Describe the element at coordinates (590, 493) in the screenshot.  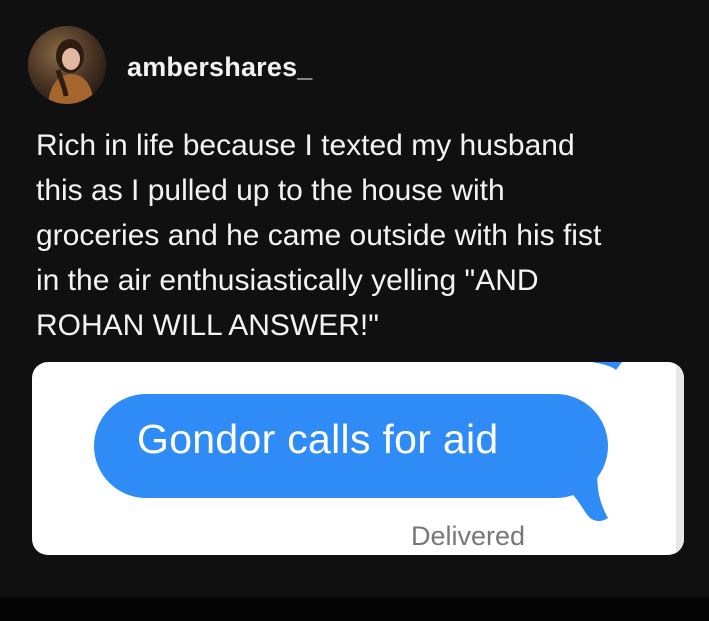
I see `bubble-tail-icon` at that location.